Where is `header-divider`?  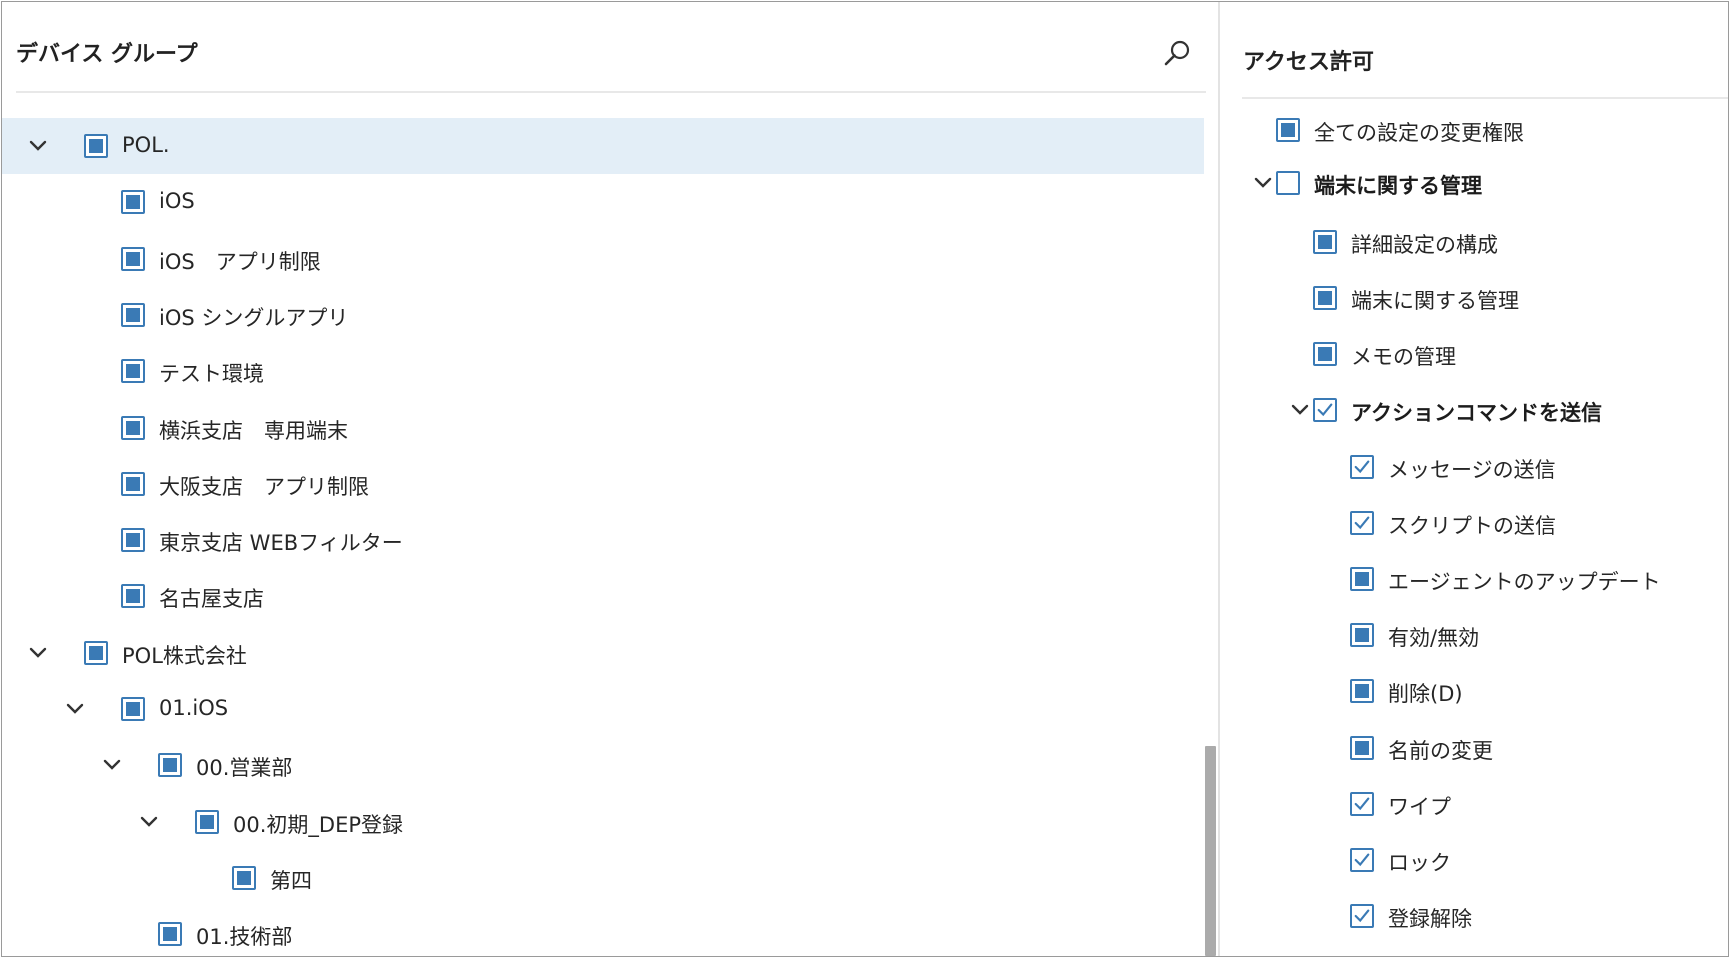 header-divider is located at coordinates (611, 92).